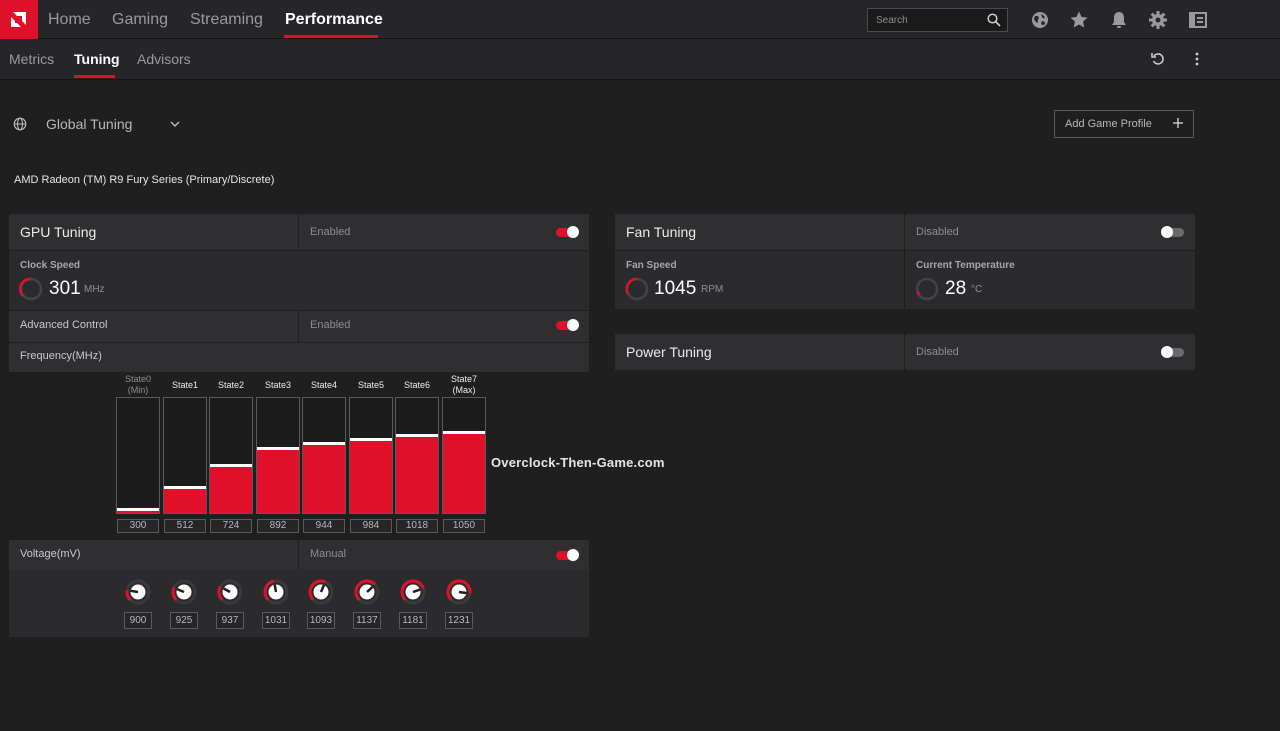 The width and height of the screenshot is (1280, 731). Describe the element at coordinates (1197, 59) in the screenshot. I see `more-options-icon` at that location.